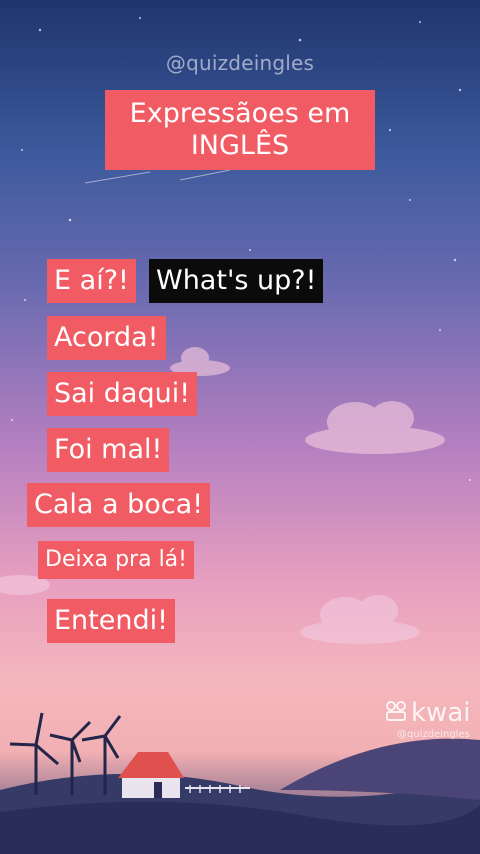  Describe the element at coordinates (122, 394) in the screenshot. I see `phrase-tag-sai-daqui: Sai daqui!` at that location.